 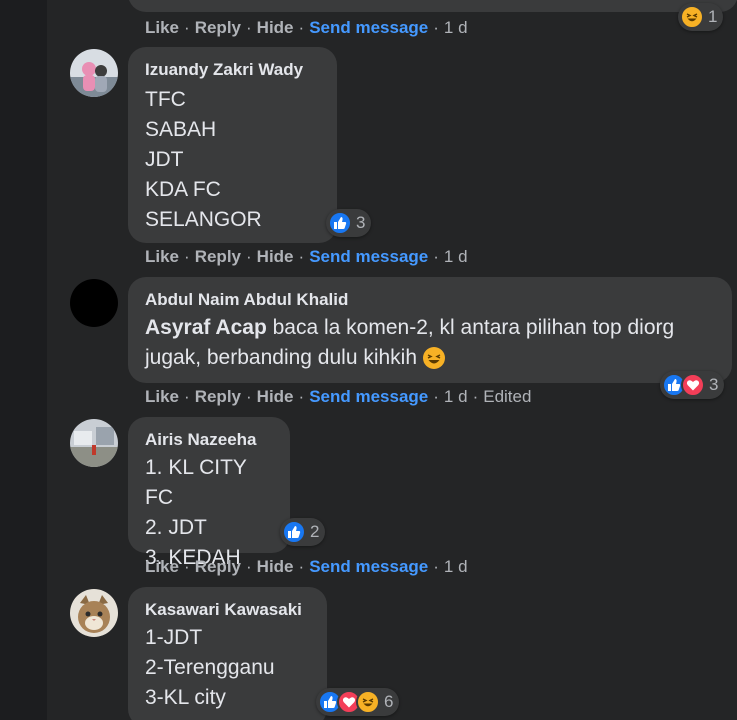 I want to click on comment-text-line: 1-JDT, so click(x=174, y=637).